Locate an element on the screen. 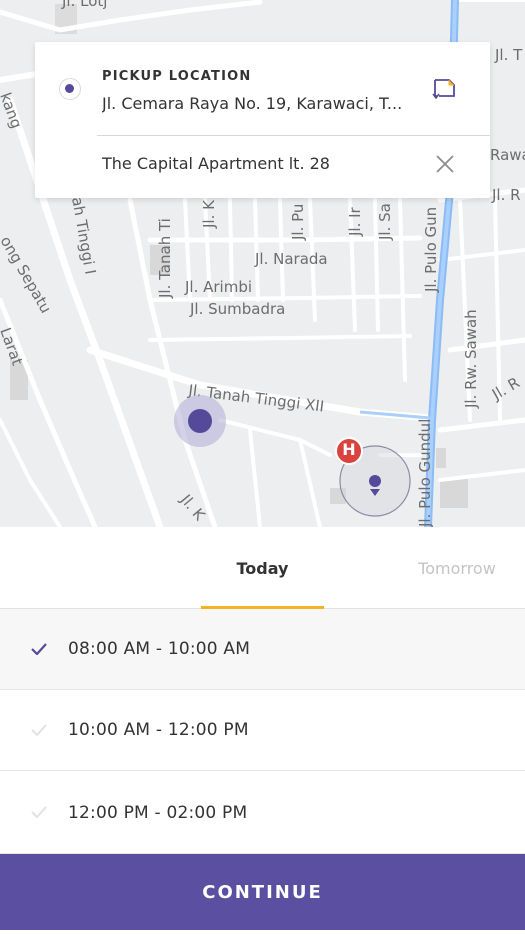  time-slot-label: 08:00 AM - 10:00 AM is located at coordinates (159, 649).